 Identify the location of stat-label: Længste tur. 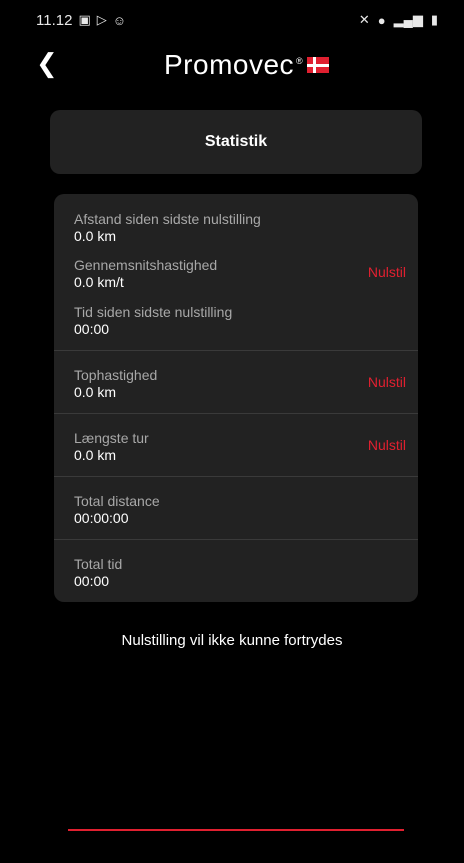
(111, 438).